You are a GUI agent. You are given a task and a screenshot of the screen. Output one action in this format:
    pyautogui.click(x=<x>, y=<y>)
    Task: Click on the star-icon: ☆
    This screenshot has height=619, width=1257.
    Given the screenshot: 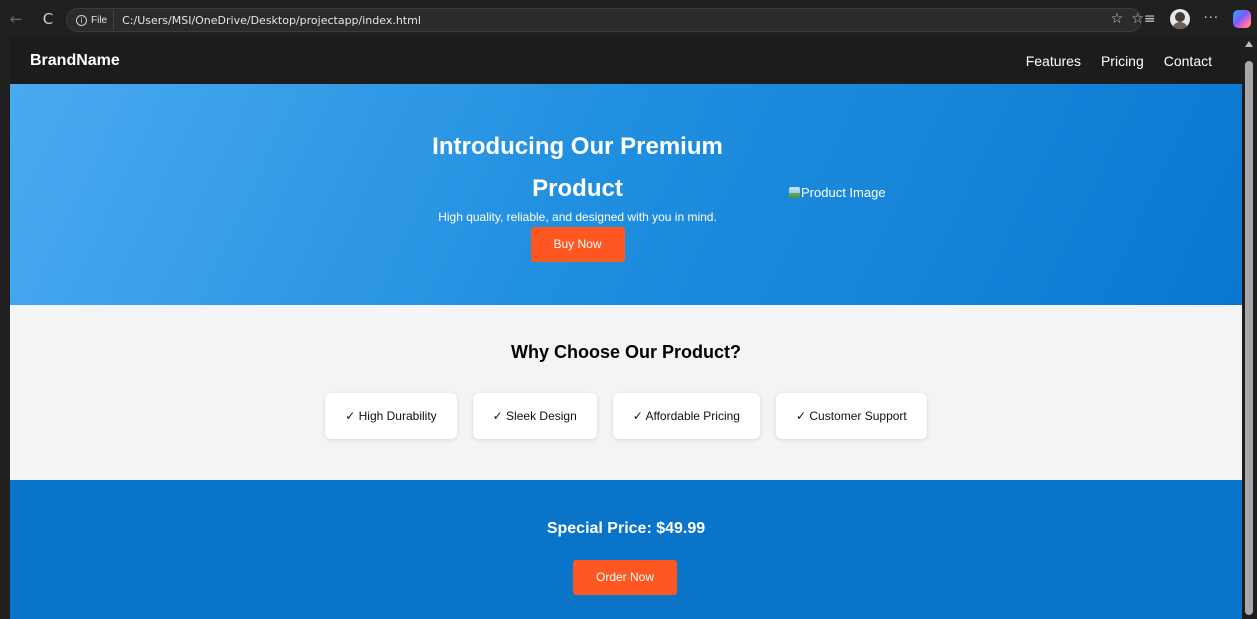 What is the action you would take?
    pyautogui.click(x=1116, y=19)
    